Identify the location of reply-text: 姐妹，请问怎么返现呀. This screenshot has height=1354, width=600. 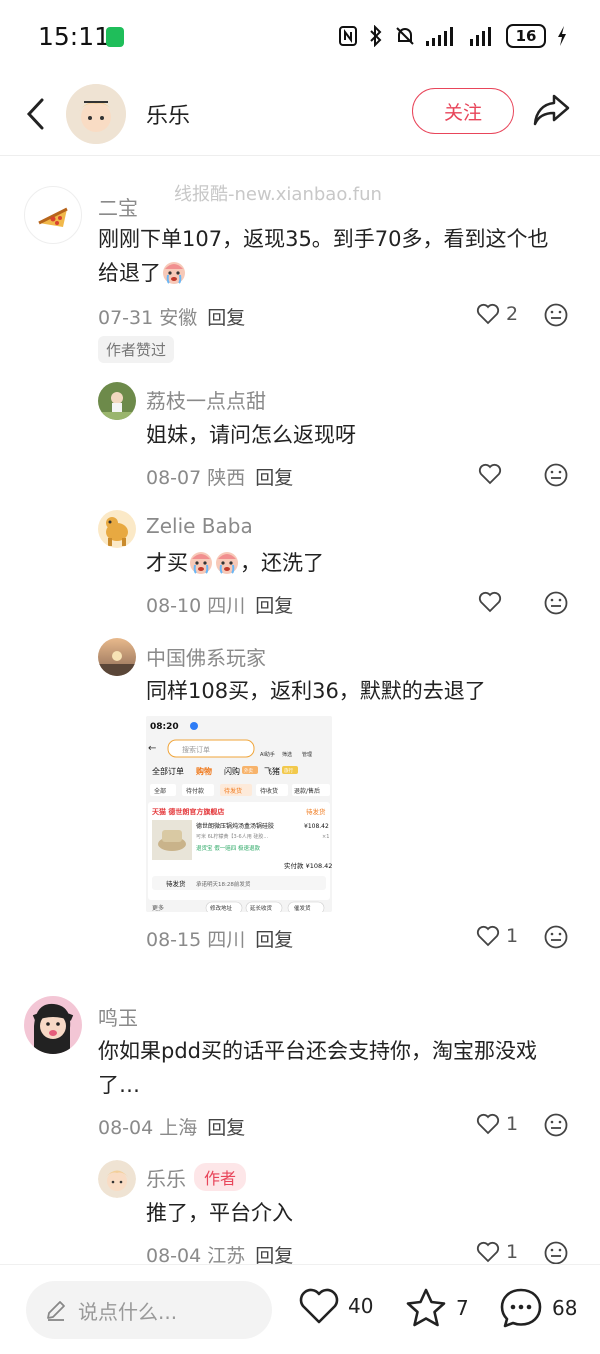
(251, 435).